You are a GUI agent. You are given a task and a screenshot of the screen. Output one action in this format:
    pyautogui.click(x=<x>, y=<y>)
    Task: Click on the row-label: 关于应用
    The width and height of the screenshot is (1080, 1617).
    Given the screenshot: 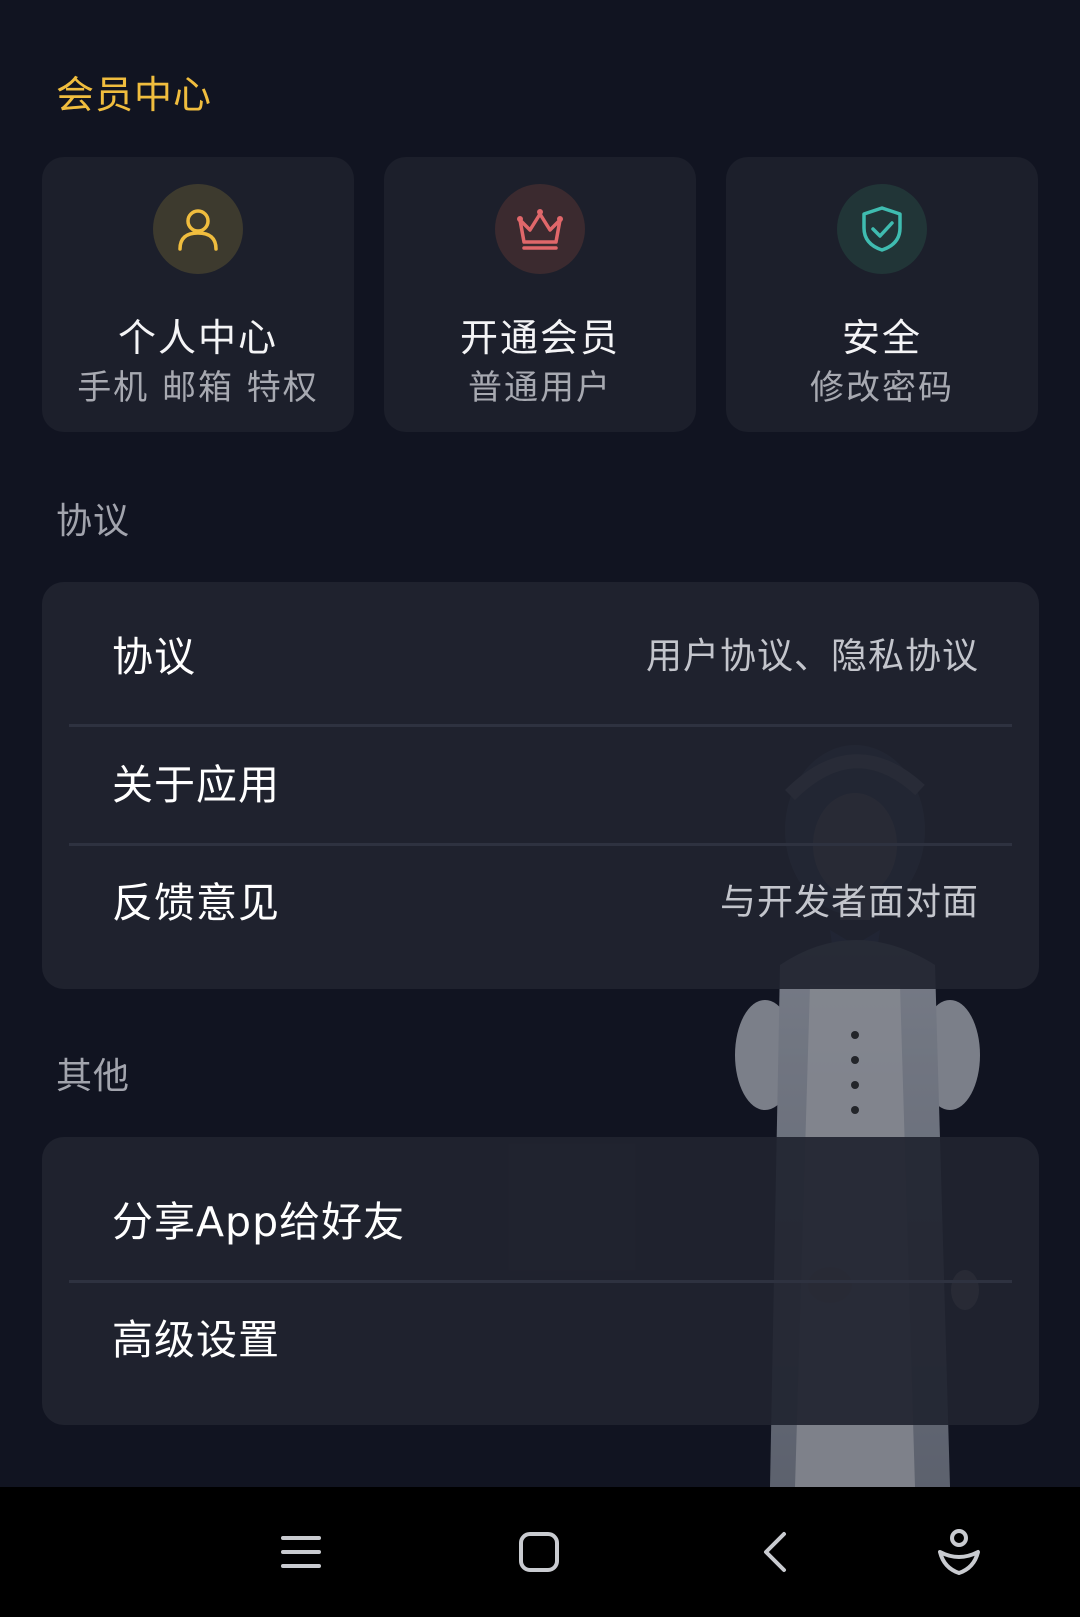 What is the action you would take?
    pyautogui.click(x=196, y=785)
    